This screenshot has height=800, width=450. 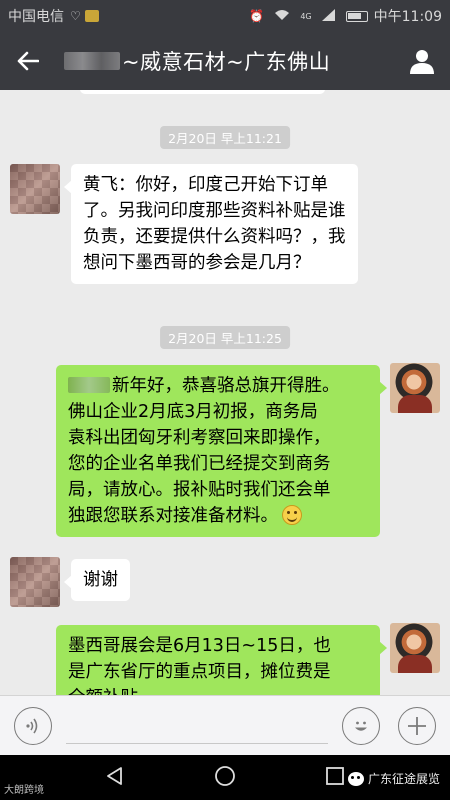 I want to click on person-icon, so click(x=422, y=62).